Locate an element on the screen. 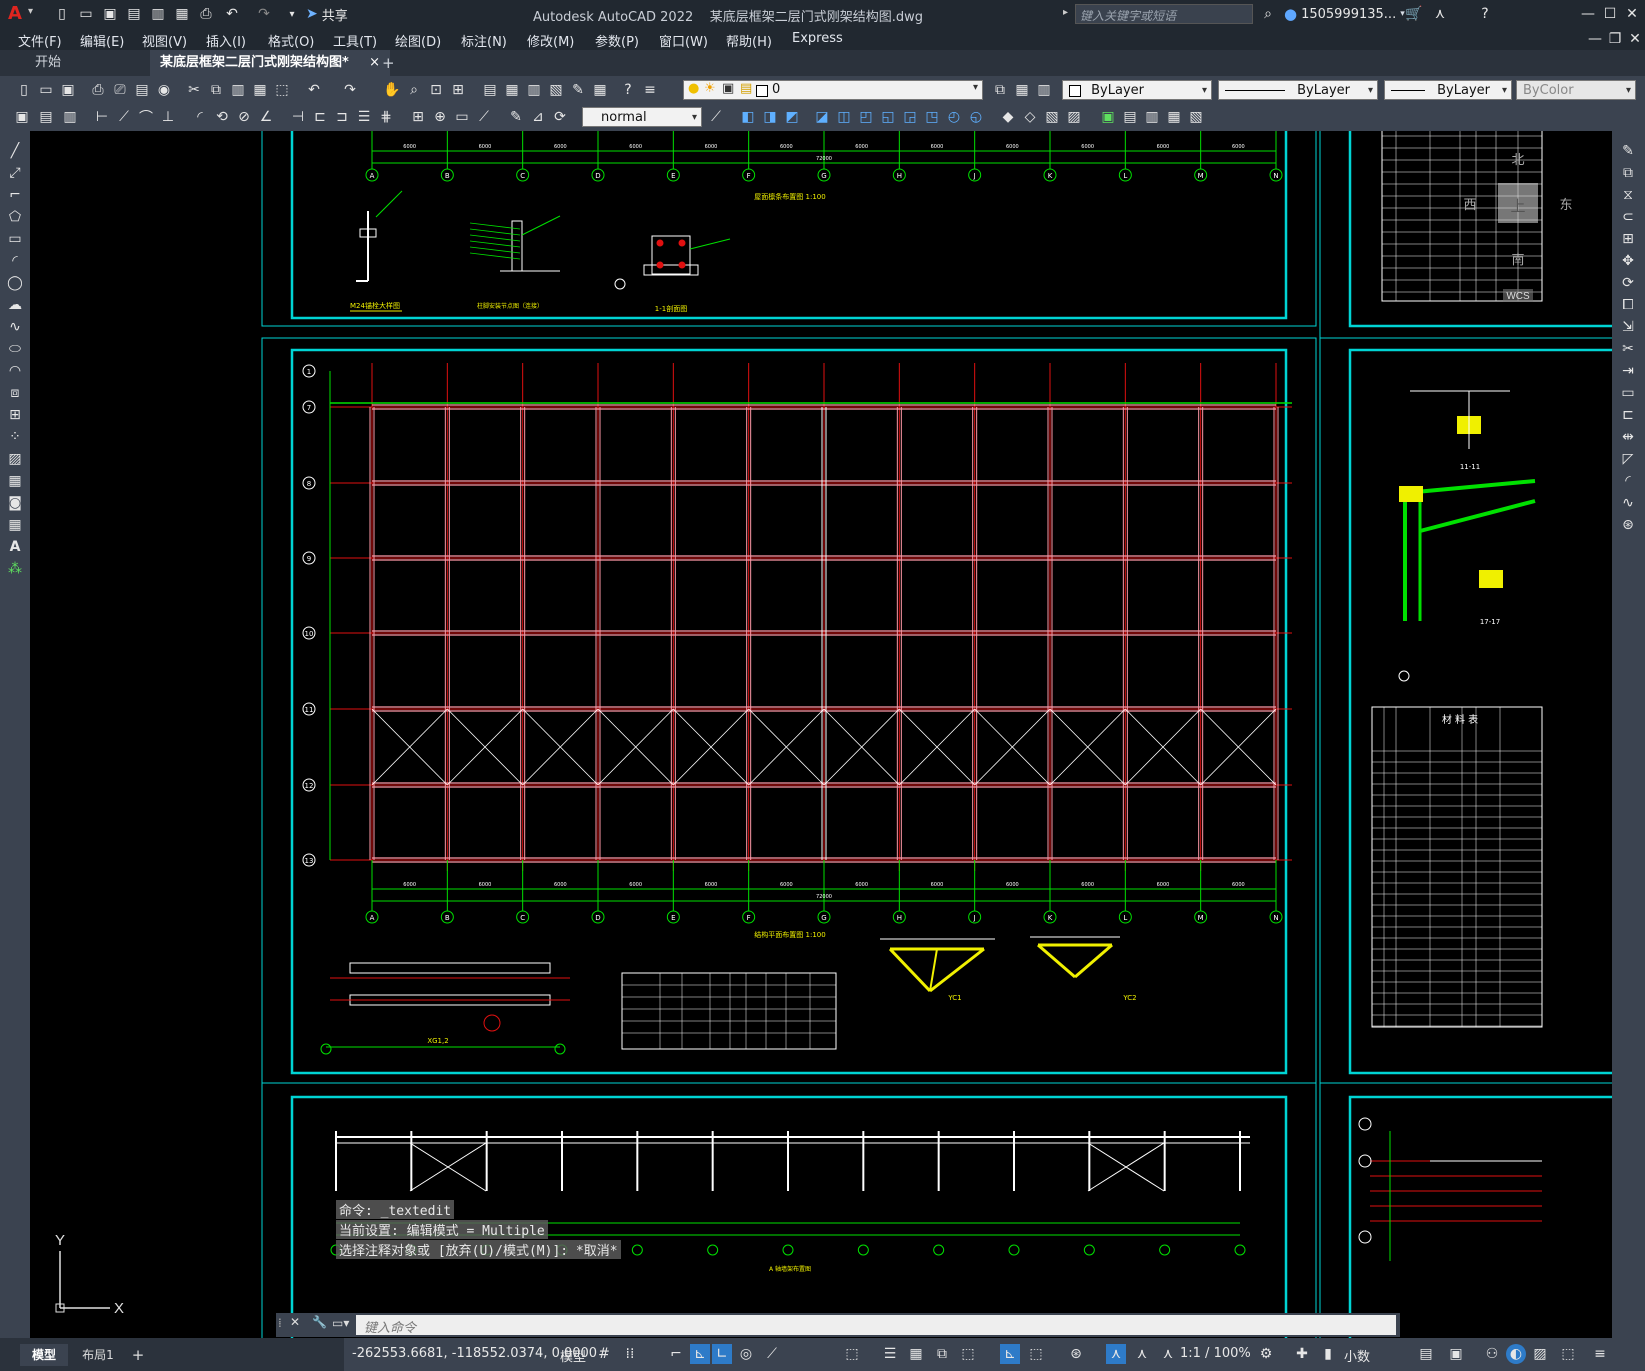 This screenshot has height=1371, width=1645. chamfer-icon: ◸ is located at coordinates (1628, 459).